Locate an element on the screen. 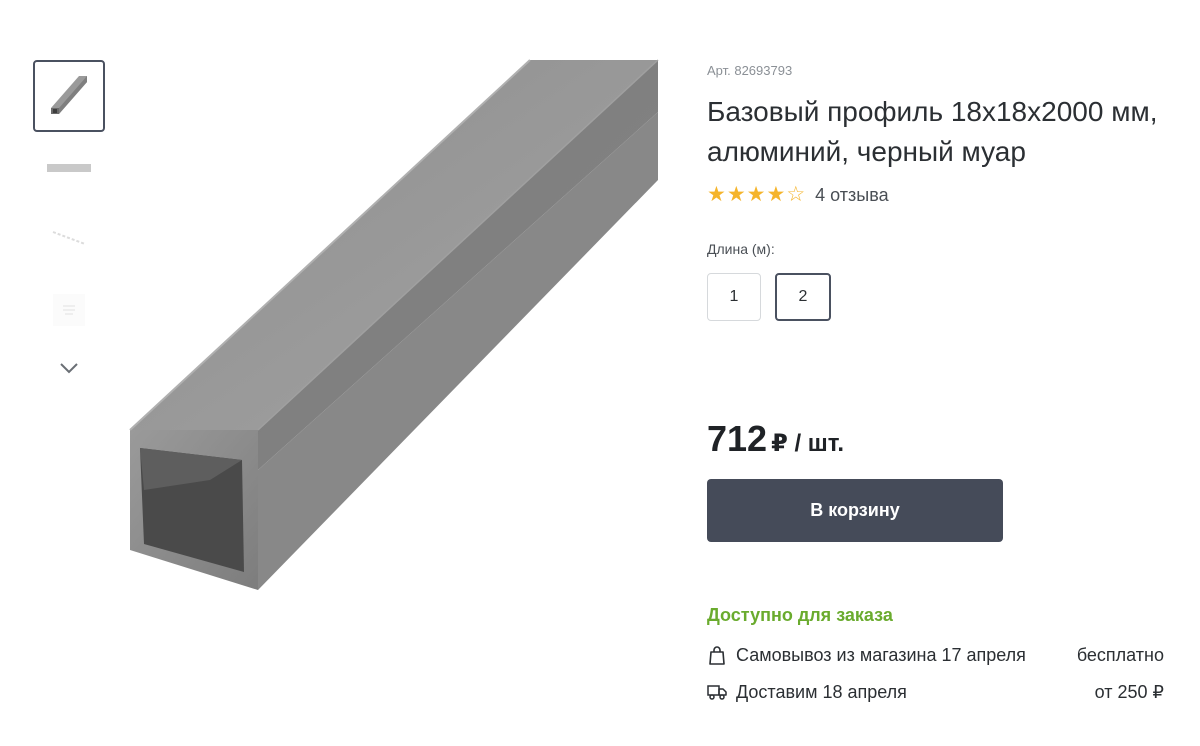 The image size is (1200, 746). delivery-cost: от 250 ₽ is located at coordinates (1129, 691).